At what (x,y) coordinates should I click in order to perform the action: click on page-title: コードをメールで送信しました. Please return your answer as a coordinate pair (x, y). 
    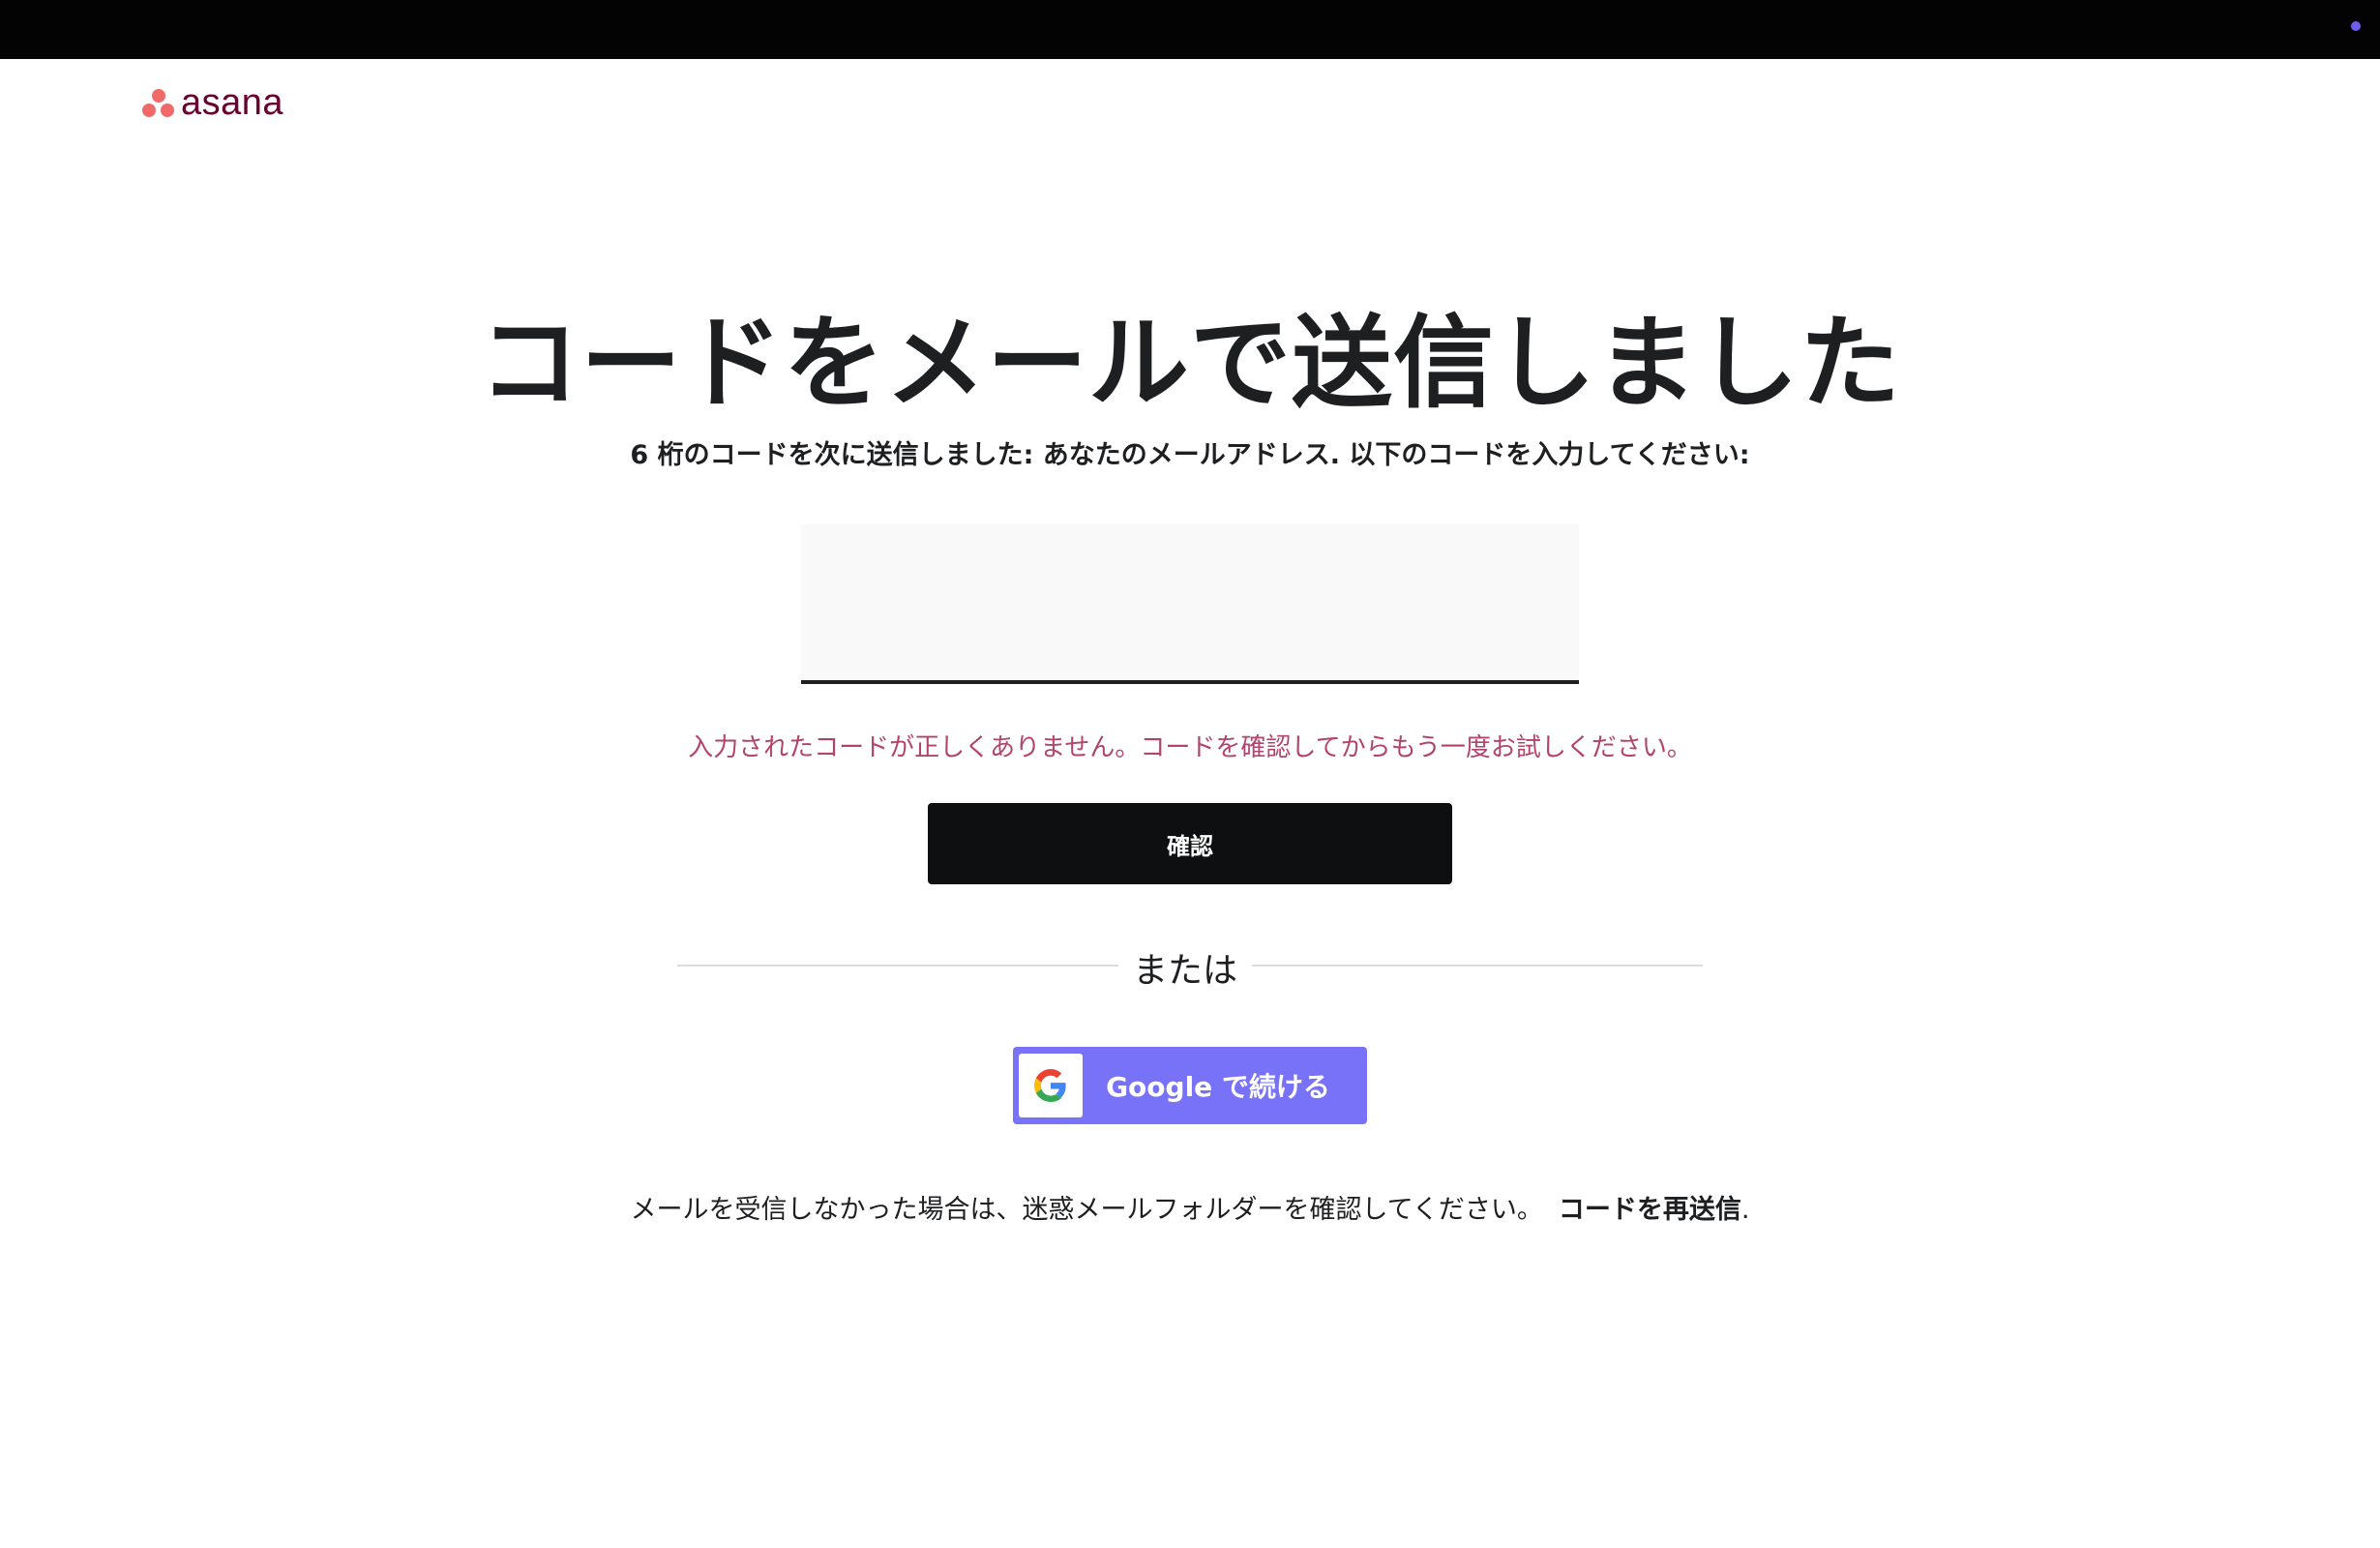
    Looking at the image, I should click on (1190, 363).